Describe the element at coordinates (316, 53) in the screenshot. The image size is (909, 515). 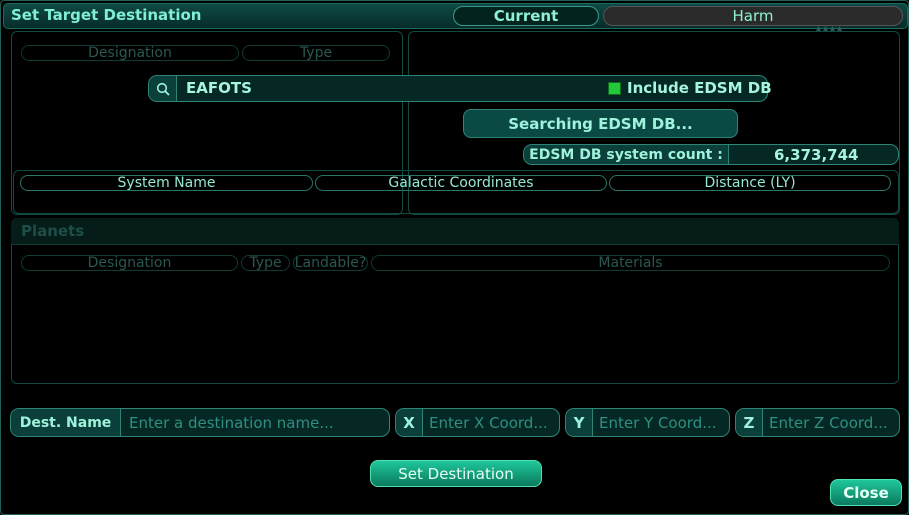
I see `header-type: Type` at that location.